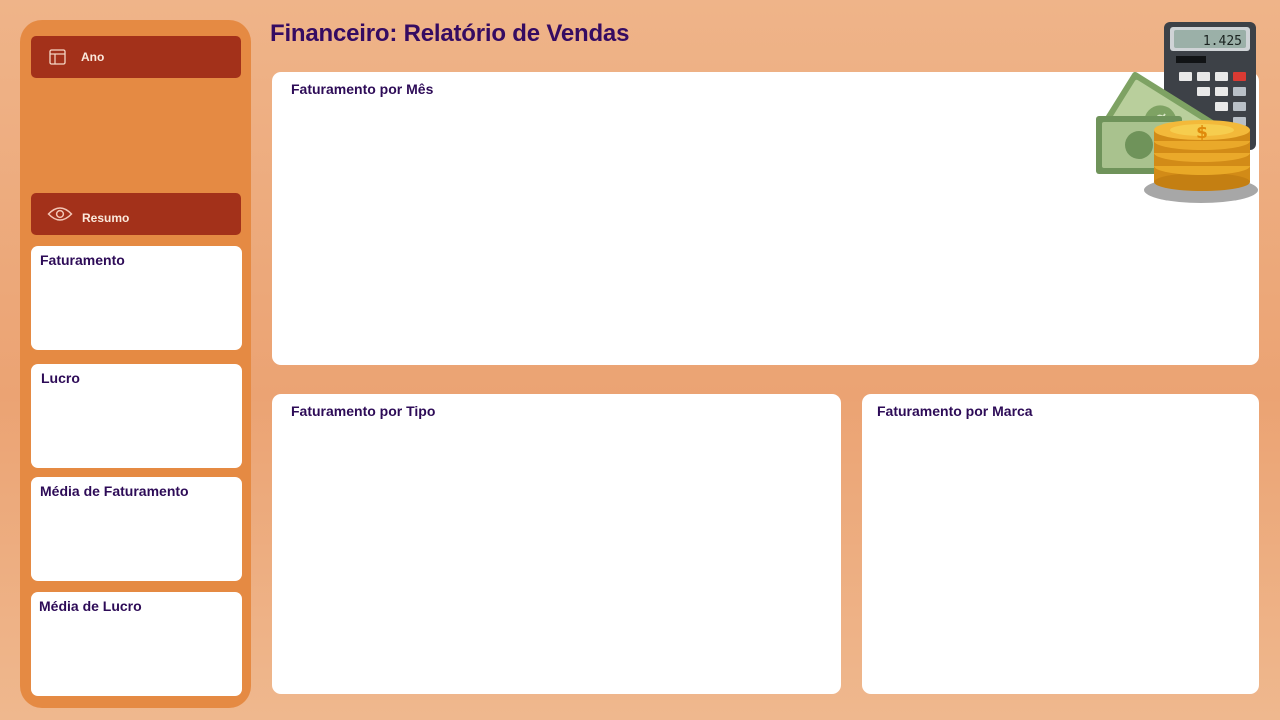 This screenshot has height=720, width=1280. Describe the element at coordinates (90, 606) in the screenshot. I see `kpi-title: Média de Lucro` at that location.